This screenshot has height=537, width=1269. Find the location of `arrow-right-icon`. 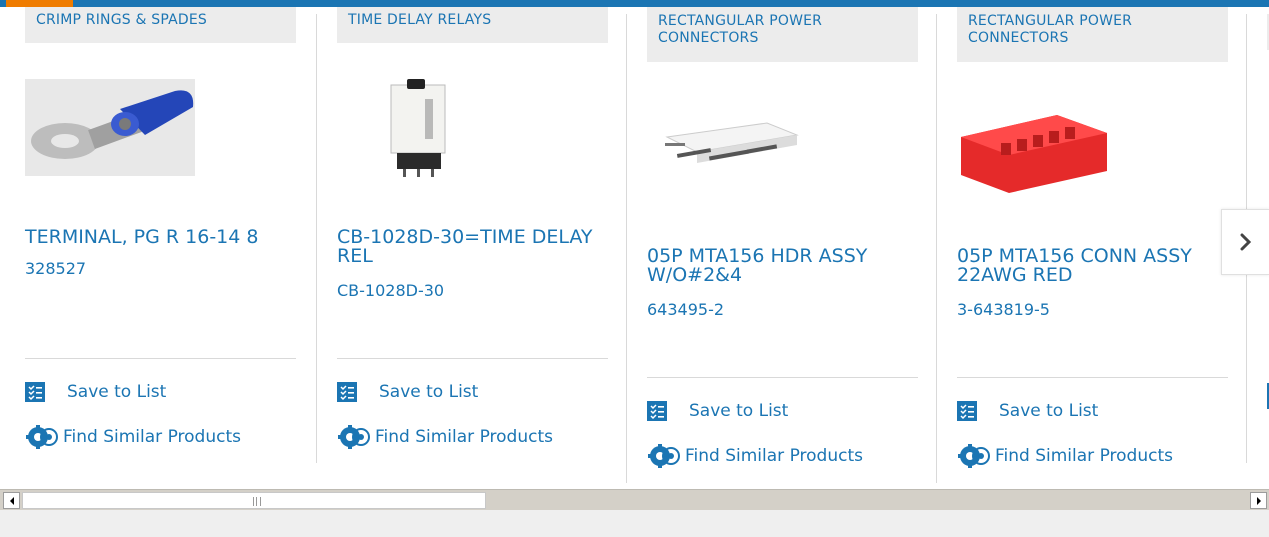

arrow-right-icon is located at coordinates (1258, 500).